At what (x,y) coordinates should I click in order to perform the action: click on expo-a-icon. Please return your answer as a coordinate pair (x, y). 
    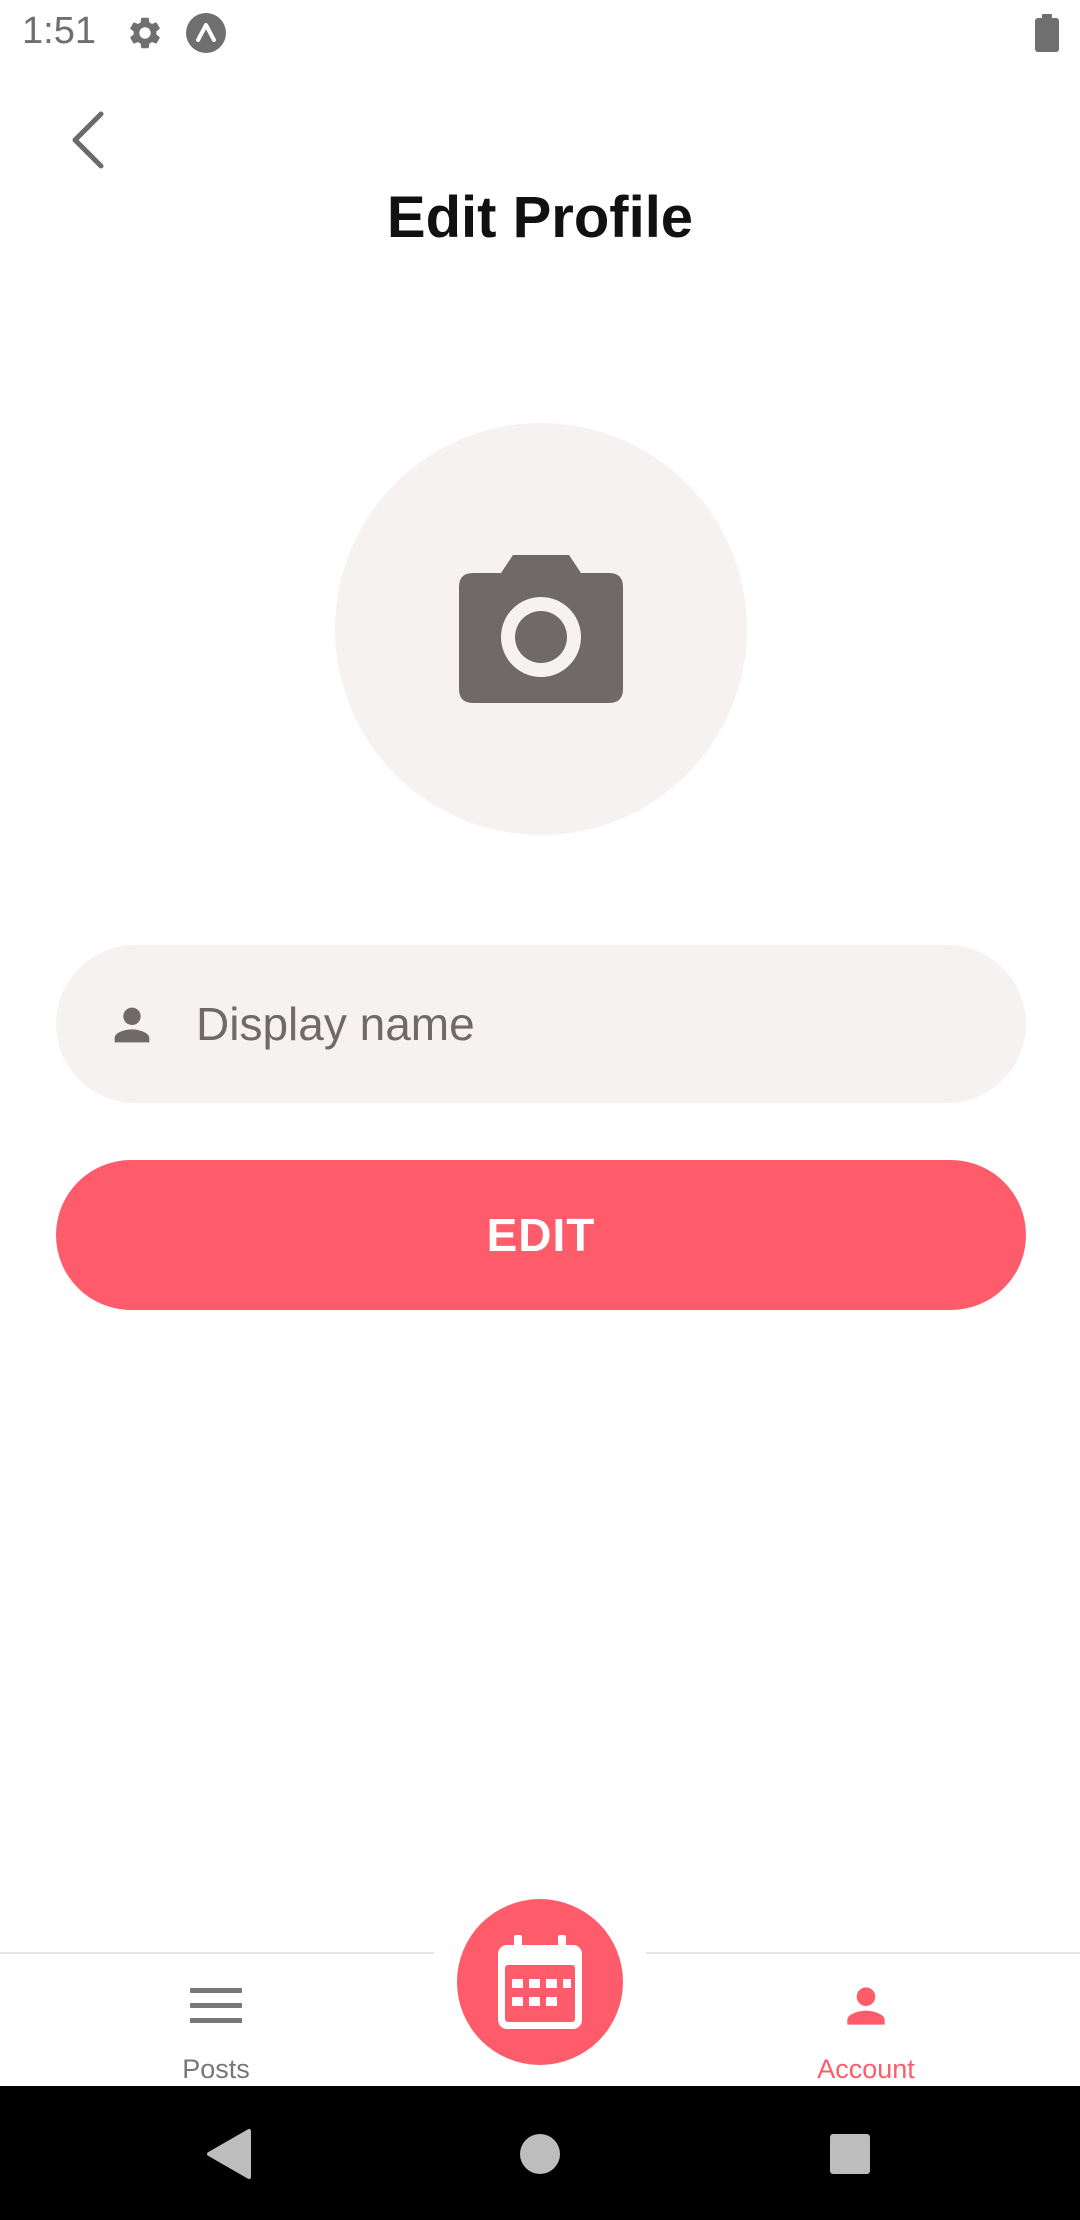
    Looking at the image, I should click on (206, 33).